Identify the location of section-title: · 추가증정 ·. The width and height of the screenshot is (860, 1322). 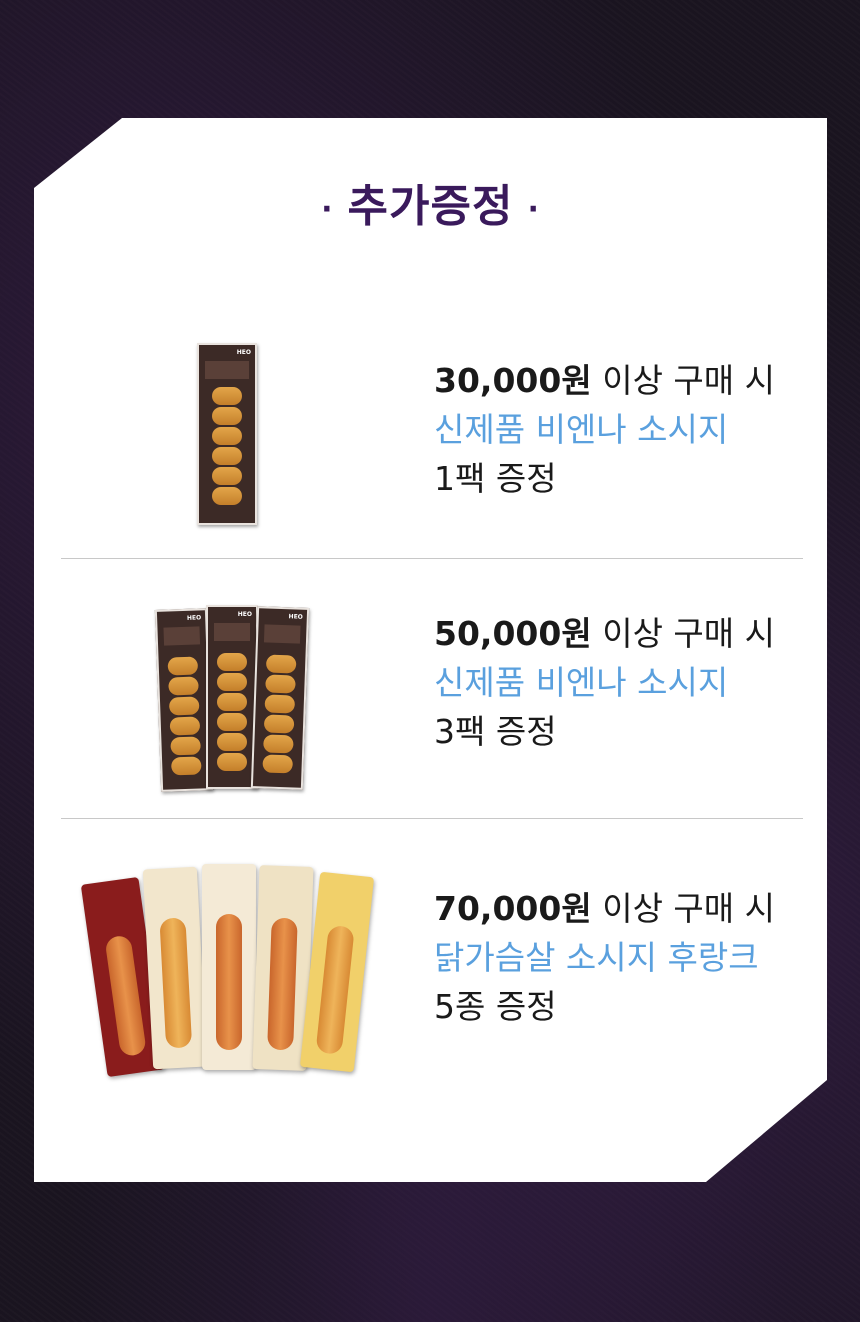
(430, 202).